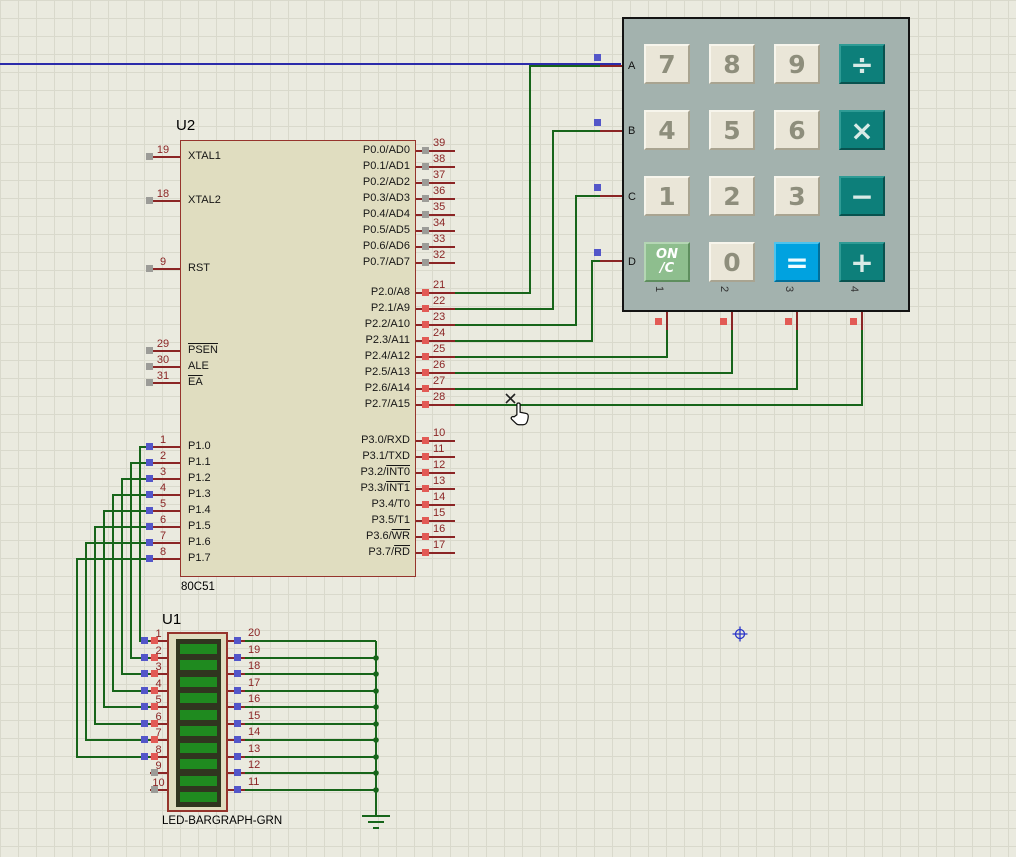 This screenshot has width=1016, height=857. What do you see at coordinates (862, 262) in the screenshot?
I see `keypad-button: +` at bounding box center [862, 262].